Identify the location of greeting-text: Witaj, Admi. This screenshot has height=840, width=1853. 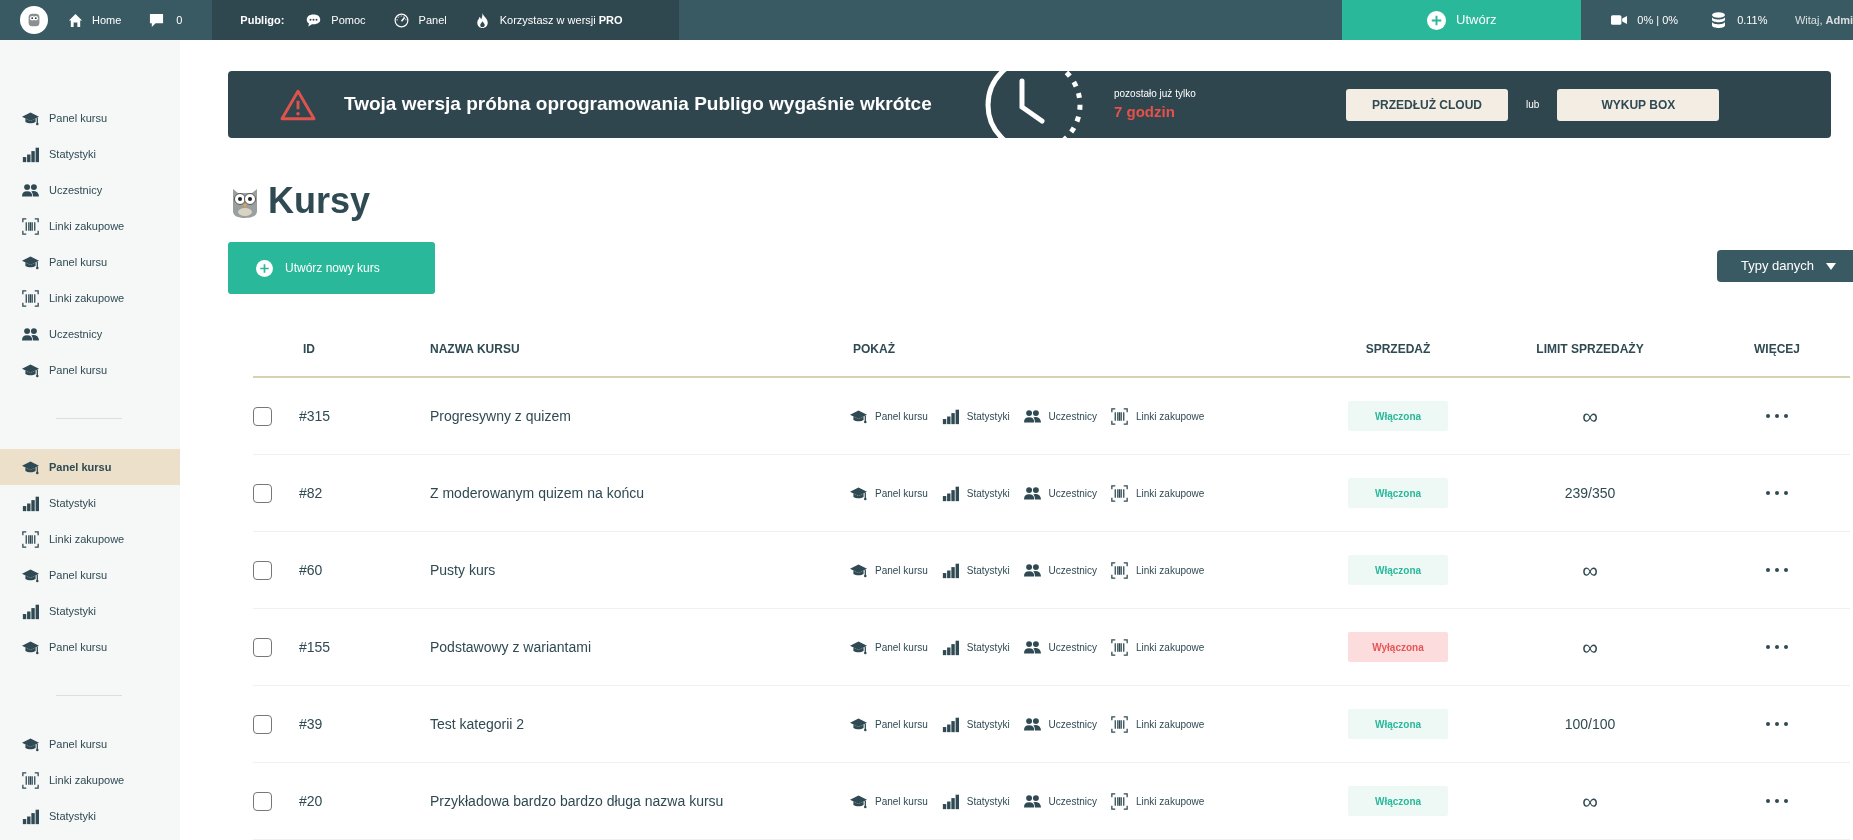
(1823, 20).